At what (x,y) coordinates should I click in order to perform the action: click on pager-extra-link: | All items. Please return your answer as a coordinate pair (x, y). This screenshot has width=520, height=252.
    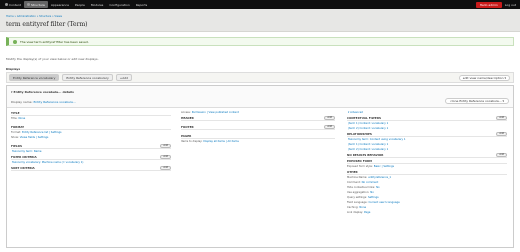
    Looking at the image, I should click on (232, 141).